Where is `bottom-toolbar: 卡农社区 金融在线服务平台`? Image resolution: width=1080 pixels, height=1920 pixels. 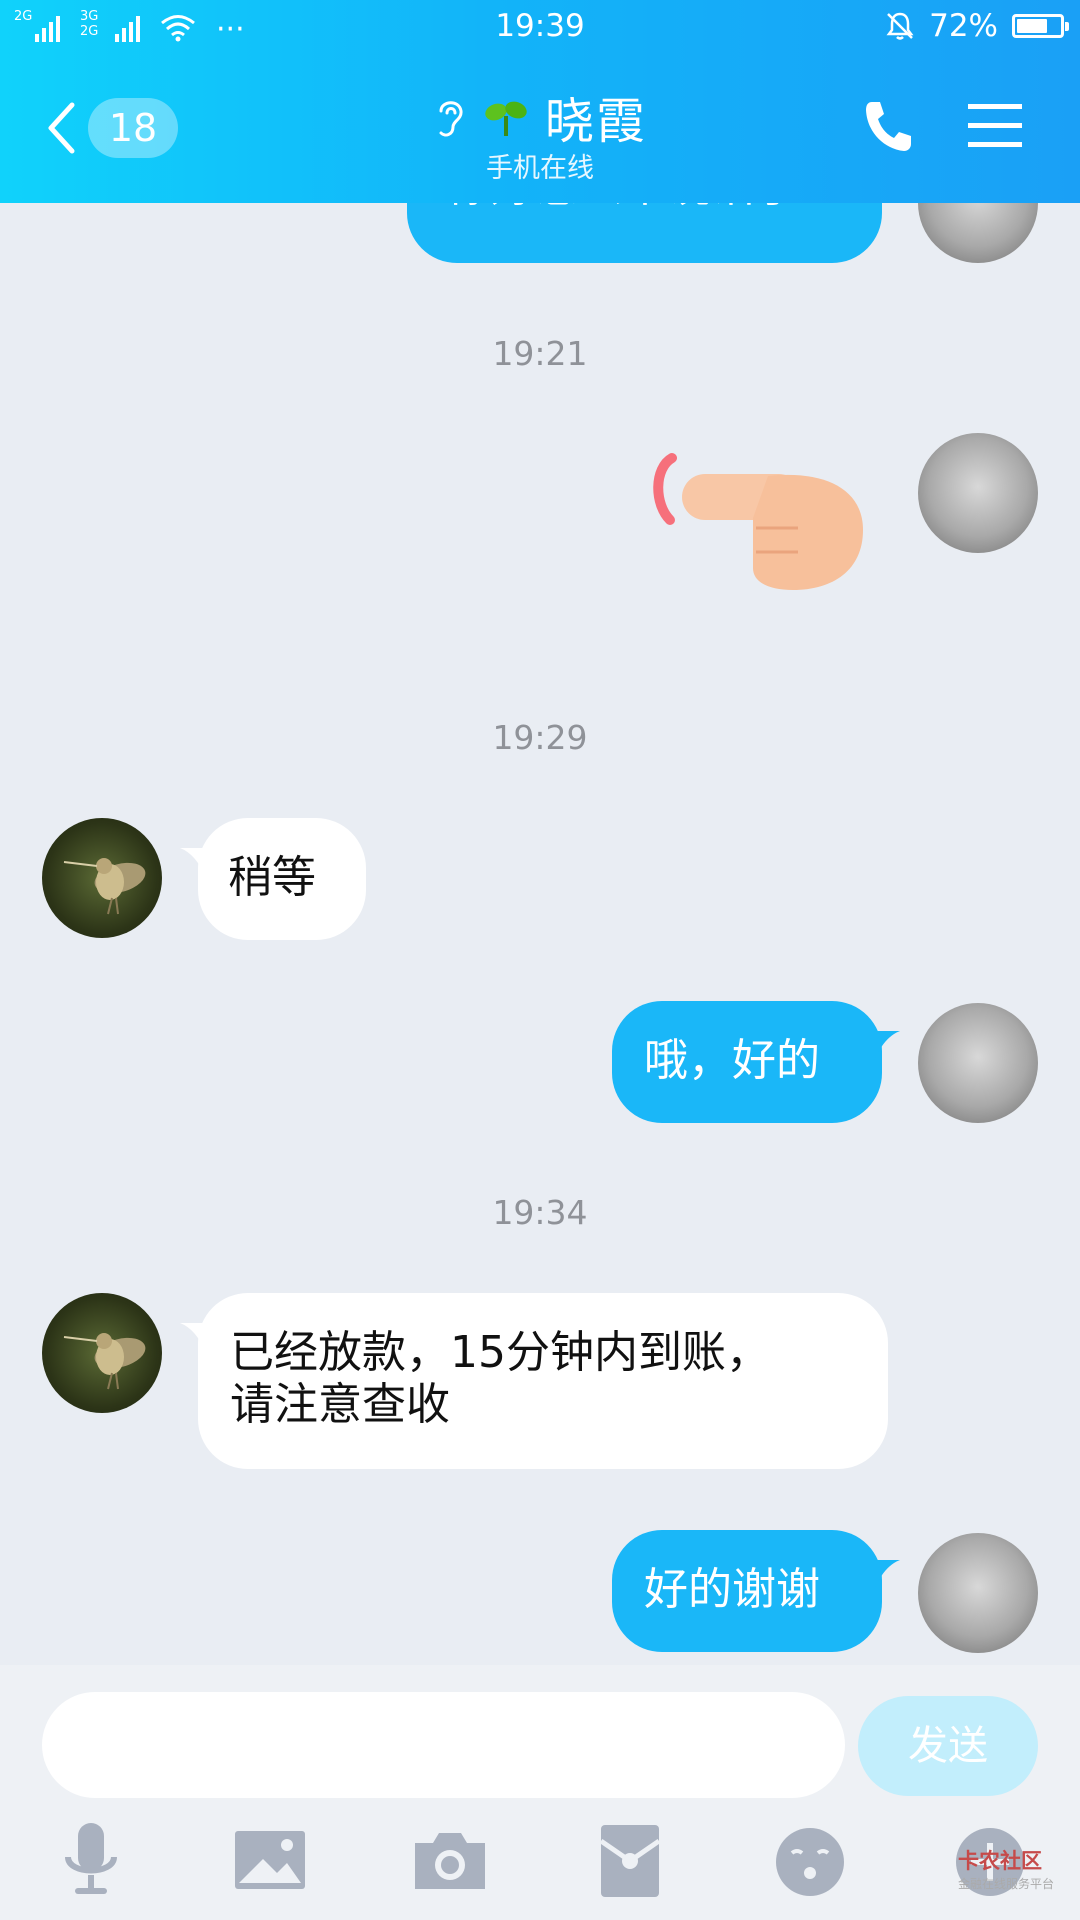
bottom-toolbar: 卡农社区 金融在线服务平台 is located at coordinates (540, 1863).